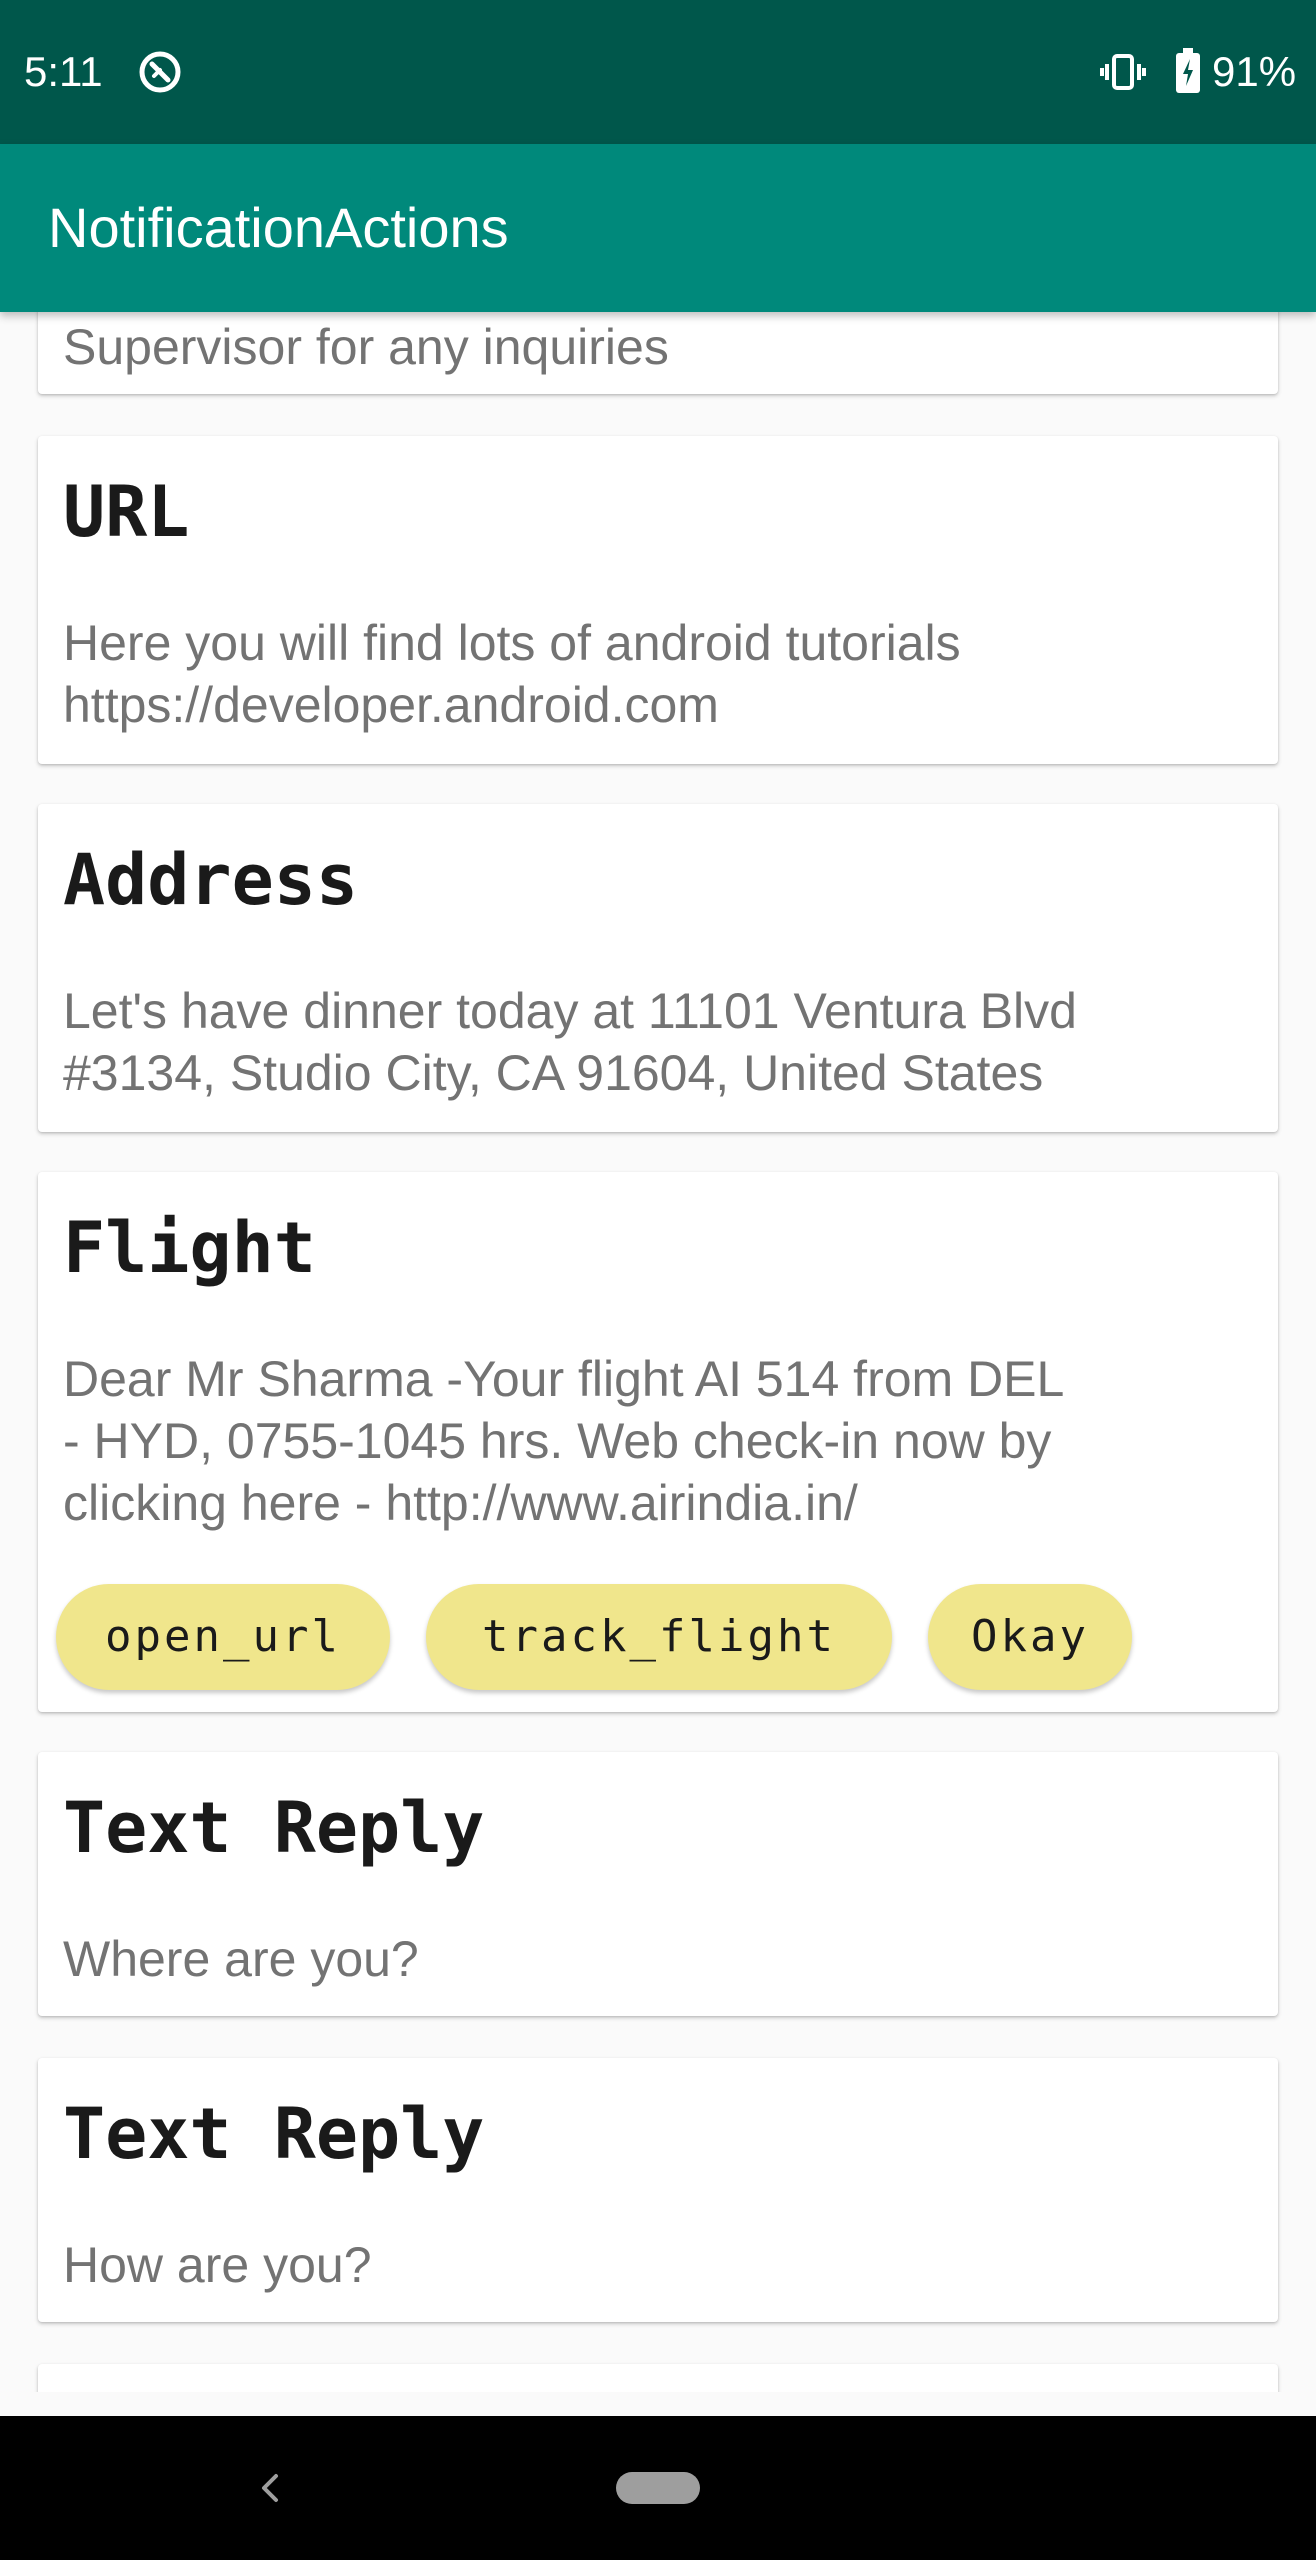 This screenshot has height=2560, width=1316. I want to click on card-title: Address, so click(211, 880).